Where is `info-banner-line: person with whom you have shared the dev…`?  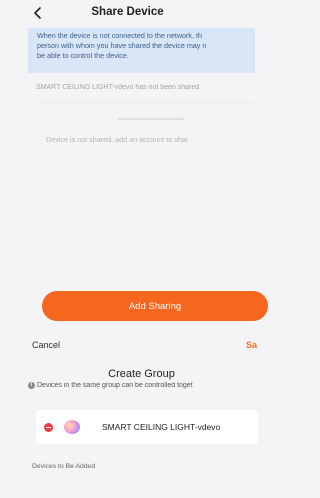 info-banner-line: person with whom you have shared the dev… is located at coordinates (122, 45).